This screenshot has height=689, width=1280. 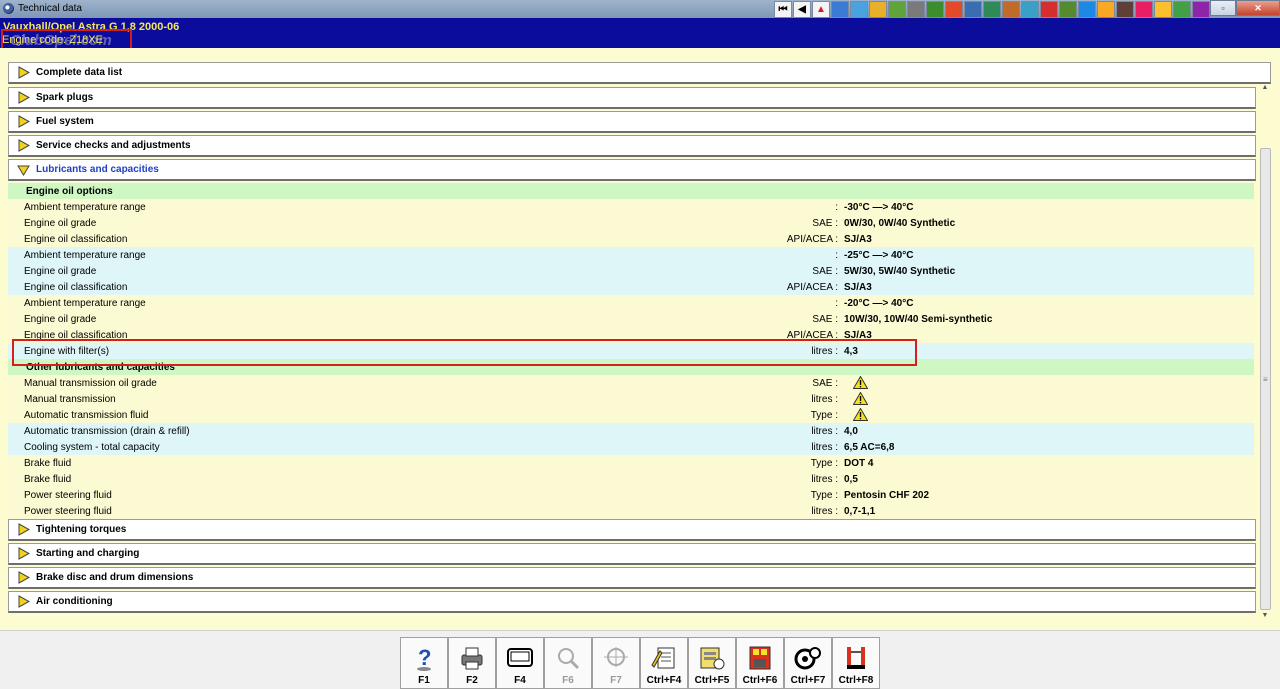 What do you see at coordinates (1265, 619) in the screenshot?
I see `scroll-down-arrow-icon: ▼` at bounding box center [1265, 619].